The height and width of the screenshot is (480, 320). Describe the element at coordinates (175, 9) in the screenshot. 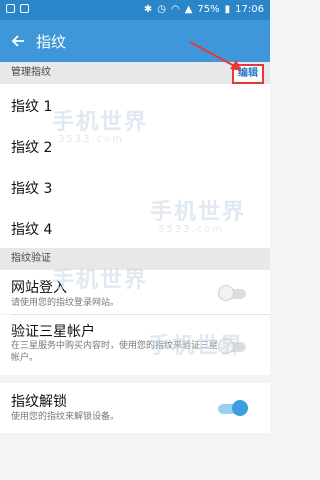

I see `wifi-icon: ◠` at that location.